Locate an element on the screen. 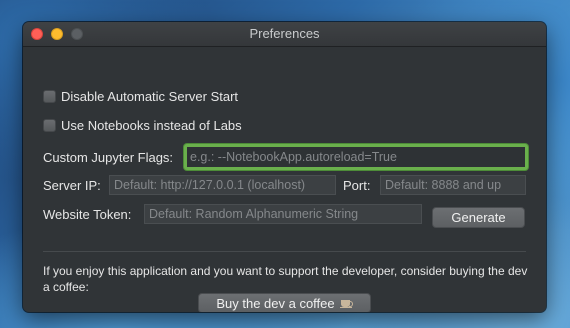 The height and width of the screenshot is (328, 570). title-bar: Preferences is located at coordinates (284, 34).